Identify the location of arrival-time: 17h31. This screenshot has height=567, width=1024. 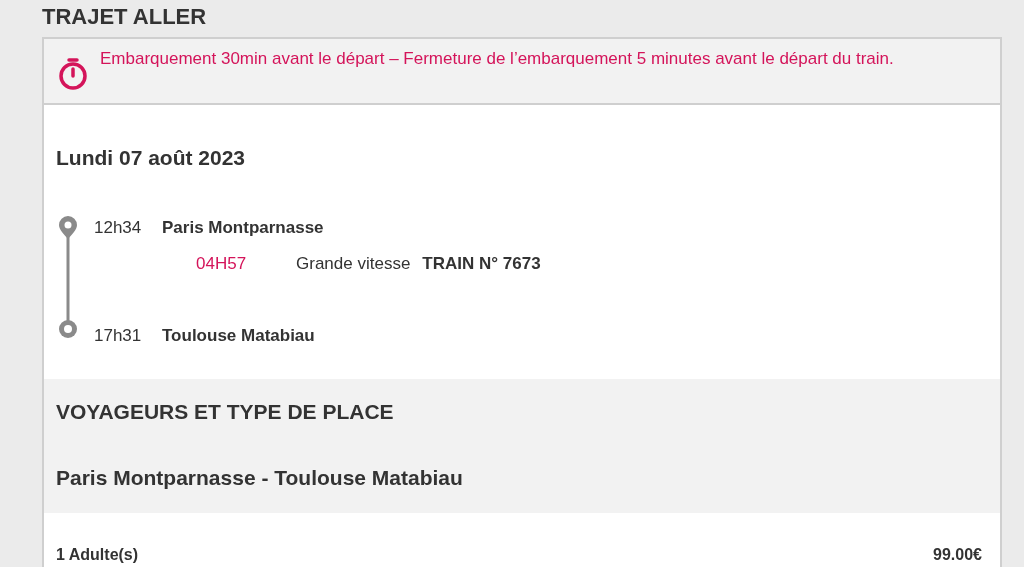
(118, 336).